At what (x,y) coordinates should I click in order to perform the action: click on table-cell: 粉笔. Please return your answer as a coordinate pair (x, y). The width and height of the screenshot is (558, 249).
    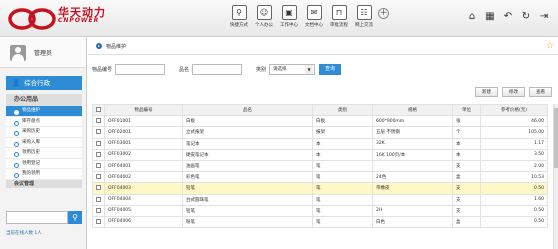
    Looking at the image, I should click on (247, 222).